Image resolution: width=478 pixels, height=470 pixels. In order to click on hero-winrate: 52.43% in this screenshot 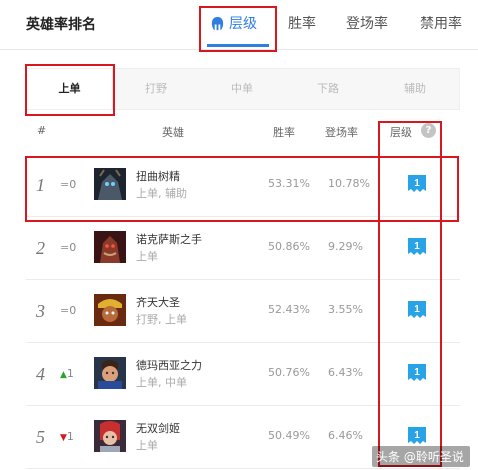, I will do `click(289, 309)`.